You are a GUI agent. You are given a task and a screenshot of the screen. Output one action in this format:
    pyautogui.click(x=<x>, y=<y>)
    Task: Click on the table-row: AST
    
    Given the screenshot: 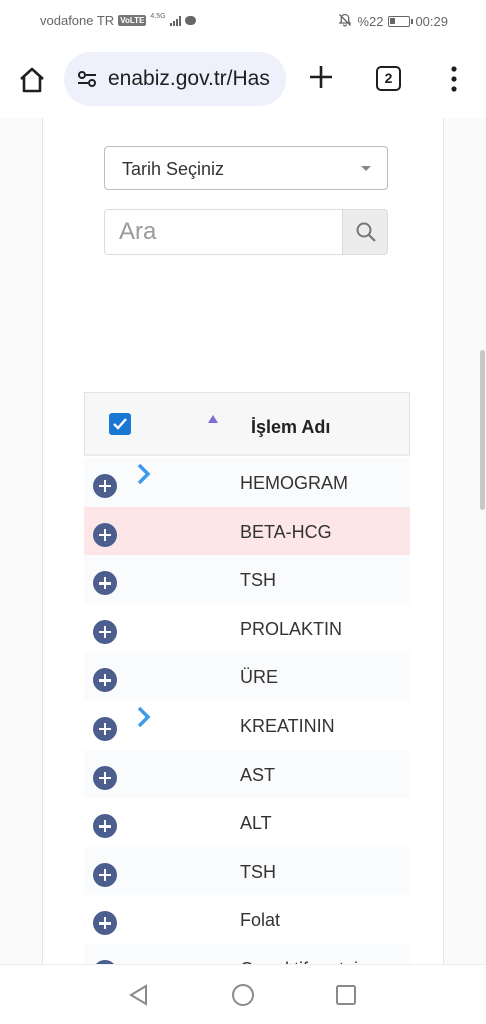 What is the action you would take?
    pyautogui.click(x=247, y=774)
    